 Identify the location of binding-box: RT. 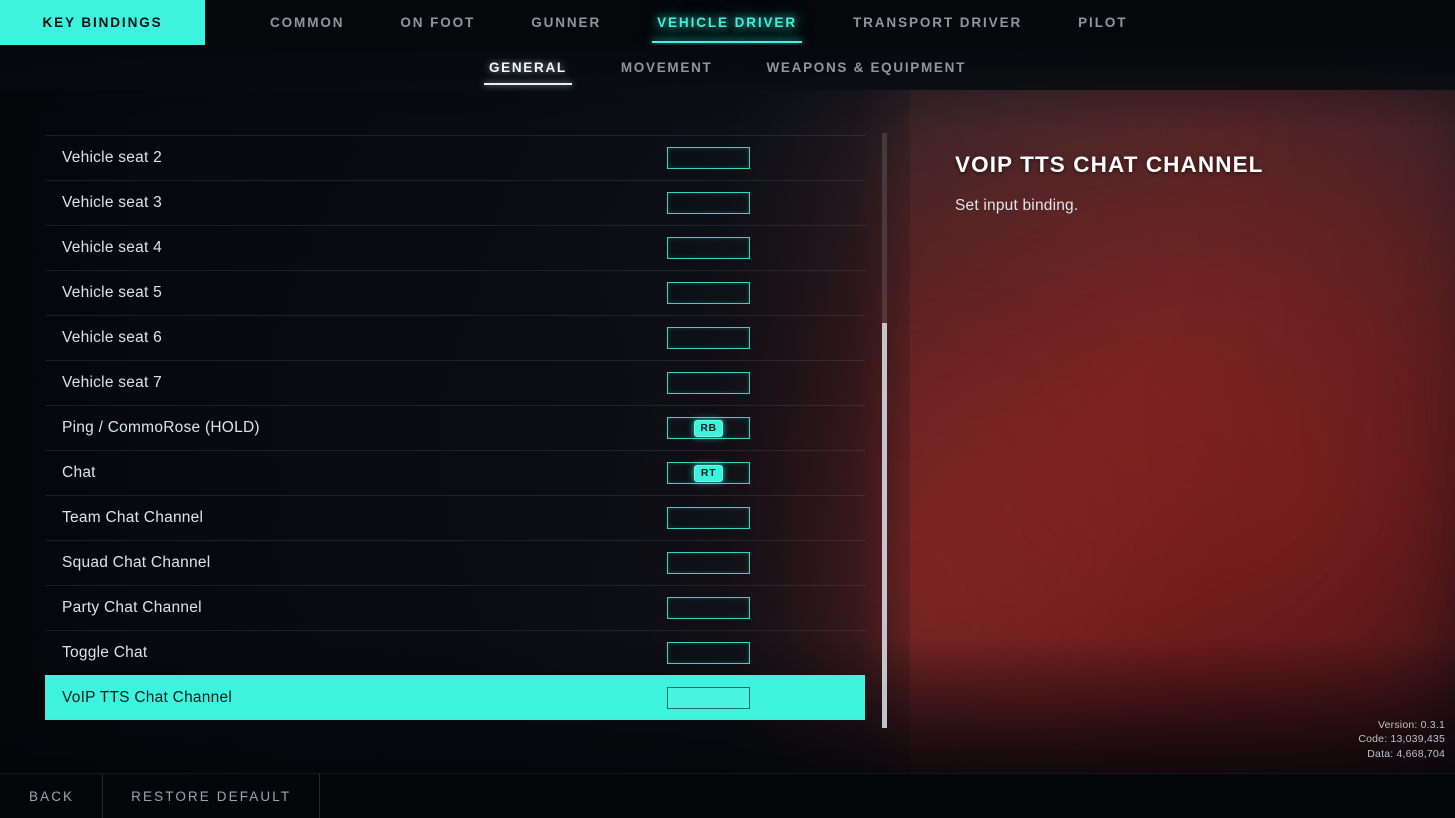
(708, 473).